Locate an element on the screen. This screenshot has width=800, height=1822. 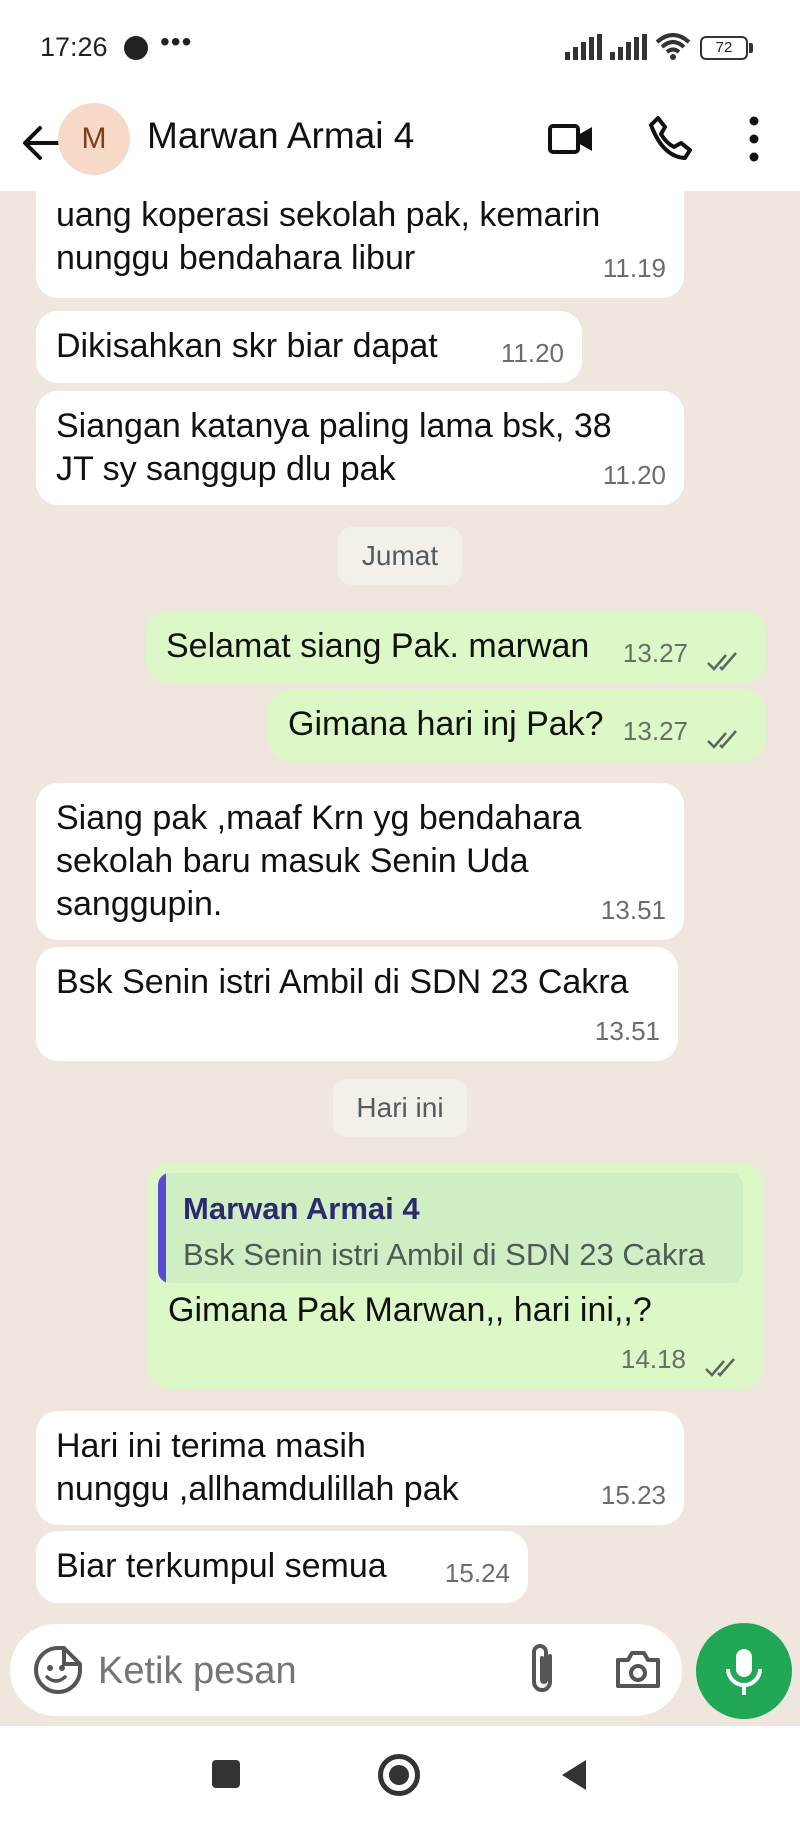
battery-tip is located at coordinates (751, 48).